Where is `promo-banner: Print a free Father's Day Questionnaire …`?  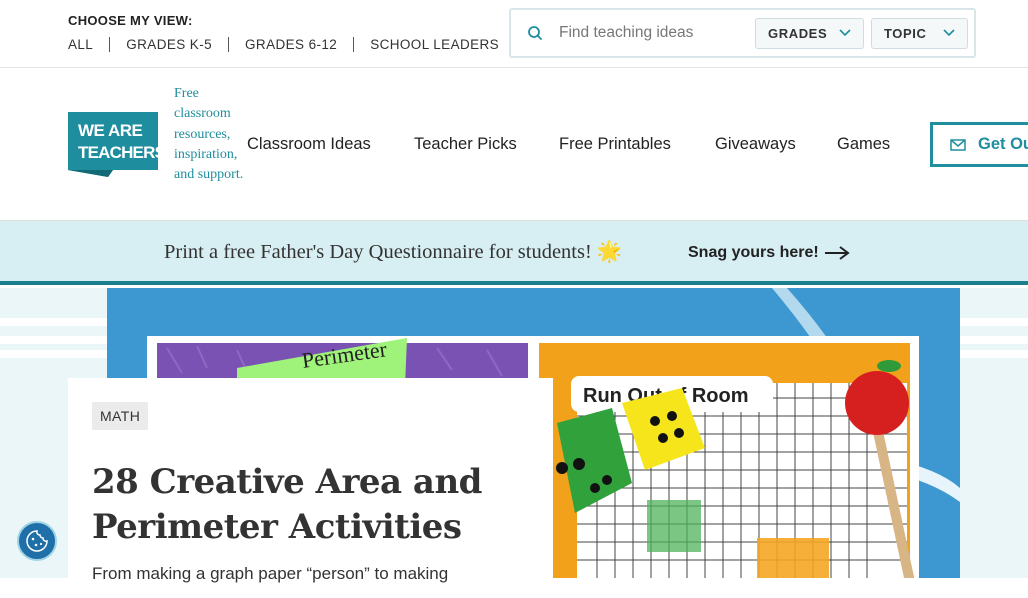 promo-banner: Print a free Father's Day Questionnaire … is located at coordinates (514, 253).